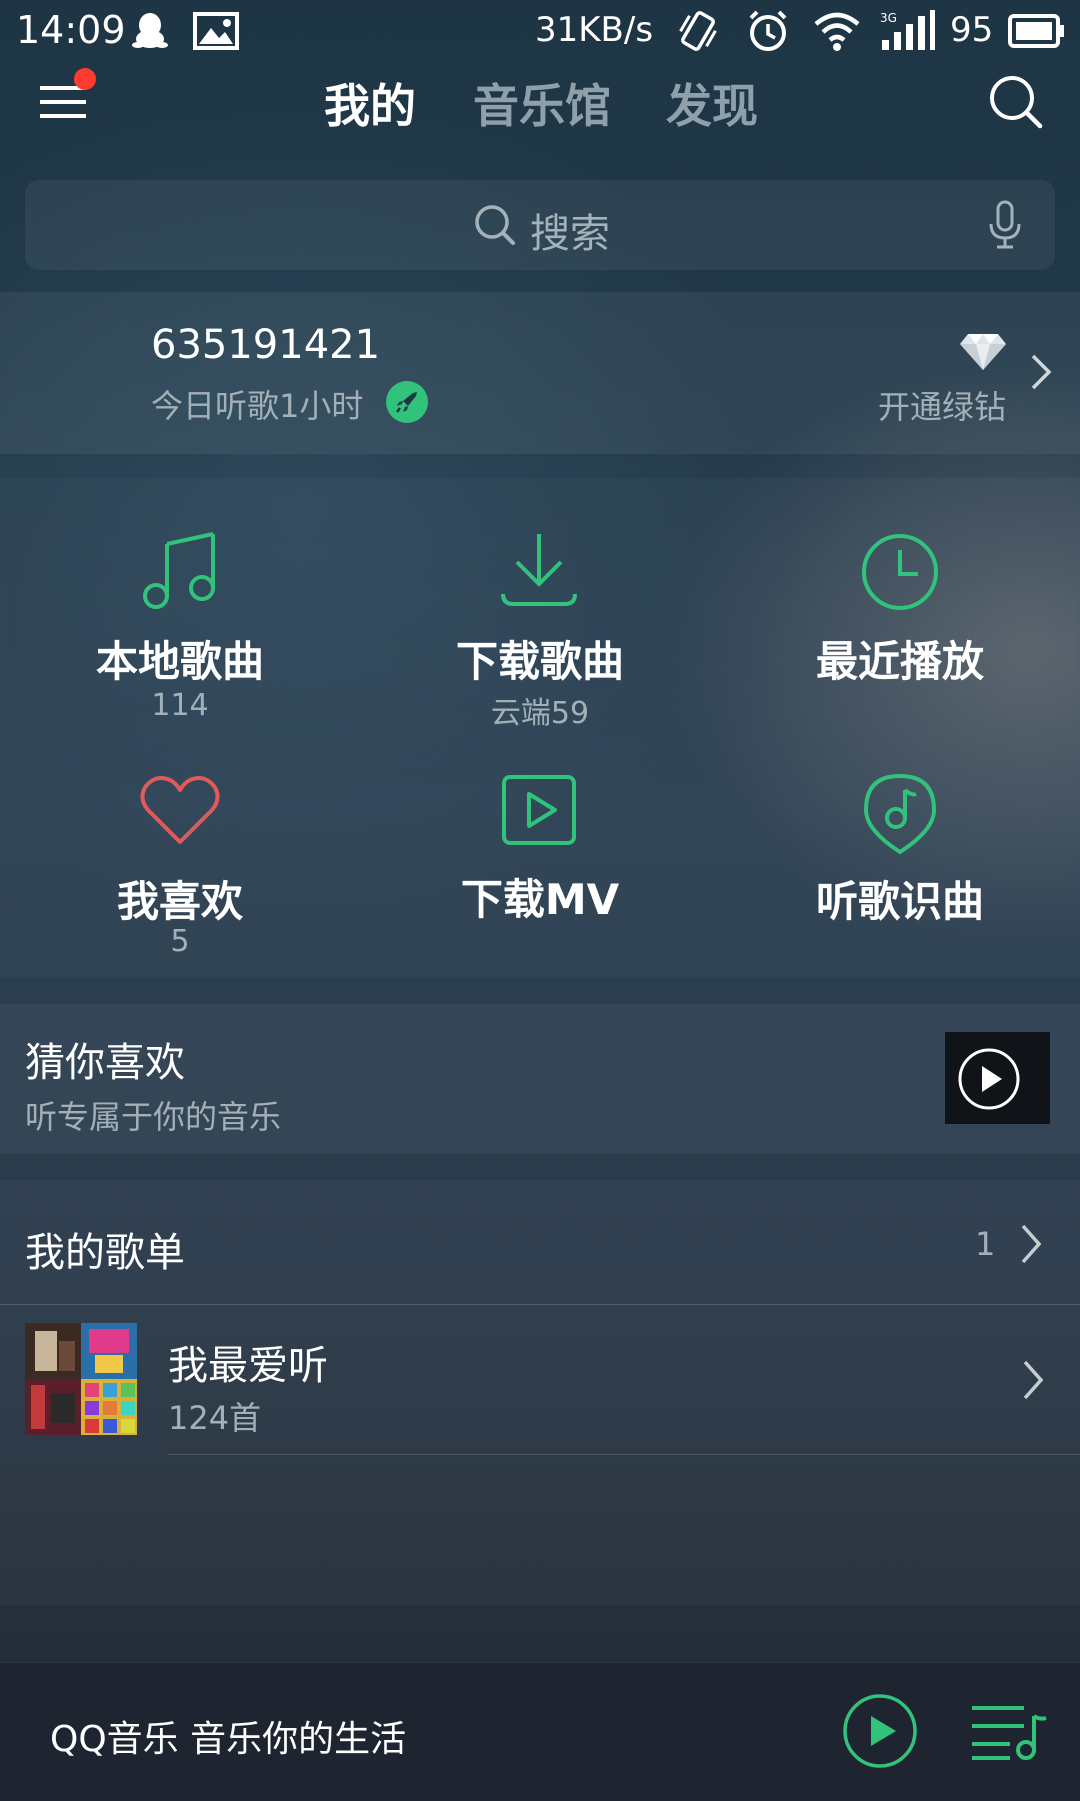  Describe the element at coordinates (1016, 102) in the screenshot. I see `header-search-icon` at that location.